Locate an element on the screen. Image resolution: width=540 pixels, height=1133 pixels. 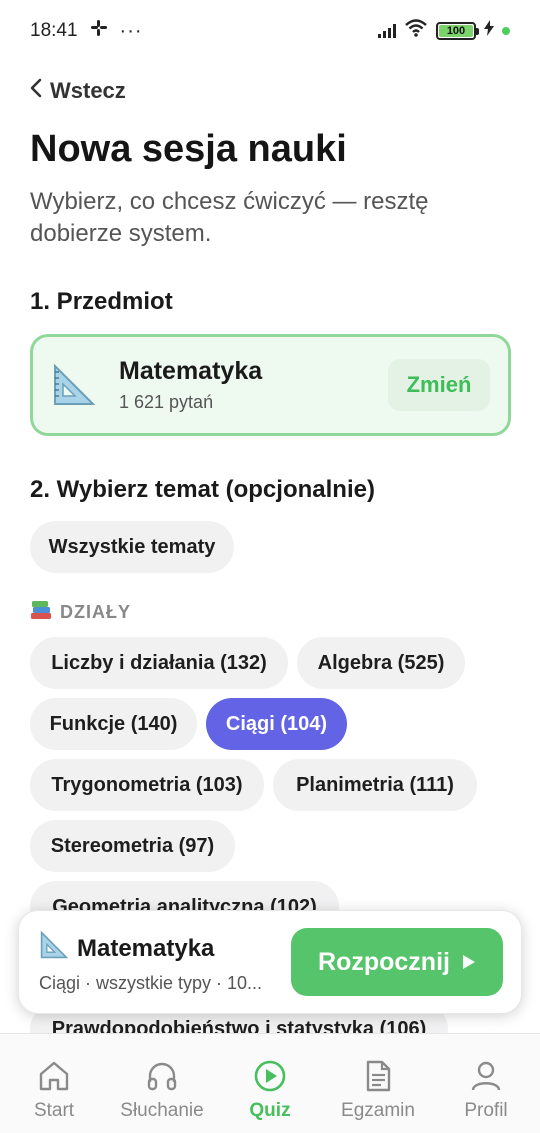
subject-question-count: 1 621 pytań is located at coordinates (166, 402).